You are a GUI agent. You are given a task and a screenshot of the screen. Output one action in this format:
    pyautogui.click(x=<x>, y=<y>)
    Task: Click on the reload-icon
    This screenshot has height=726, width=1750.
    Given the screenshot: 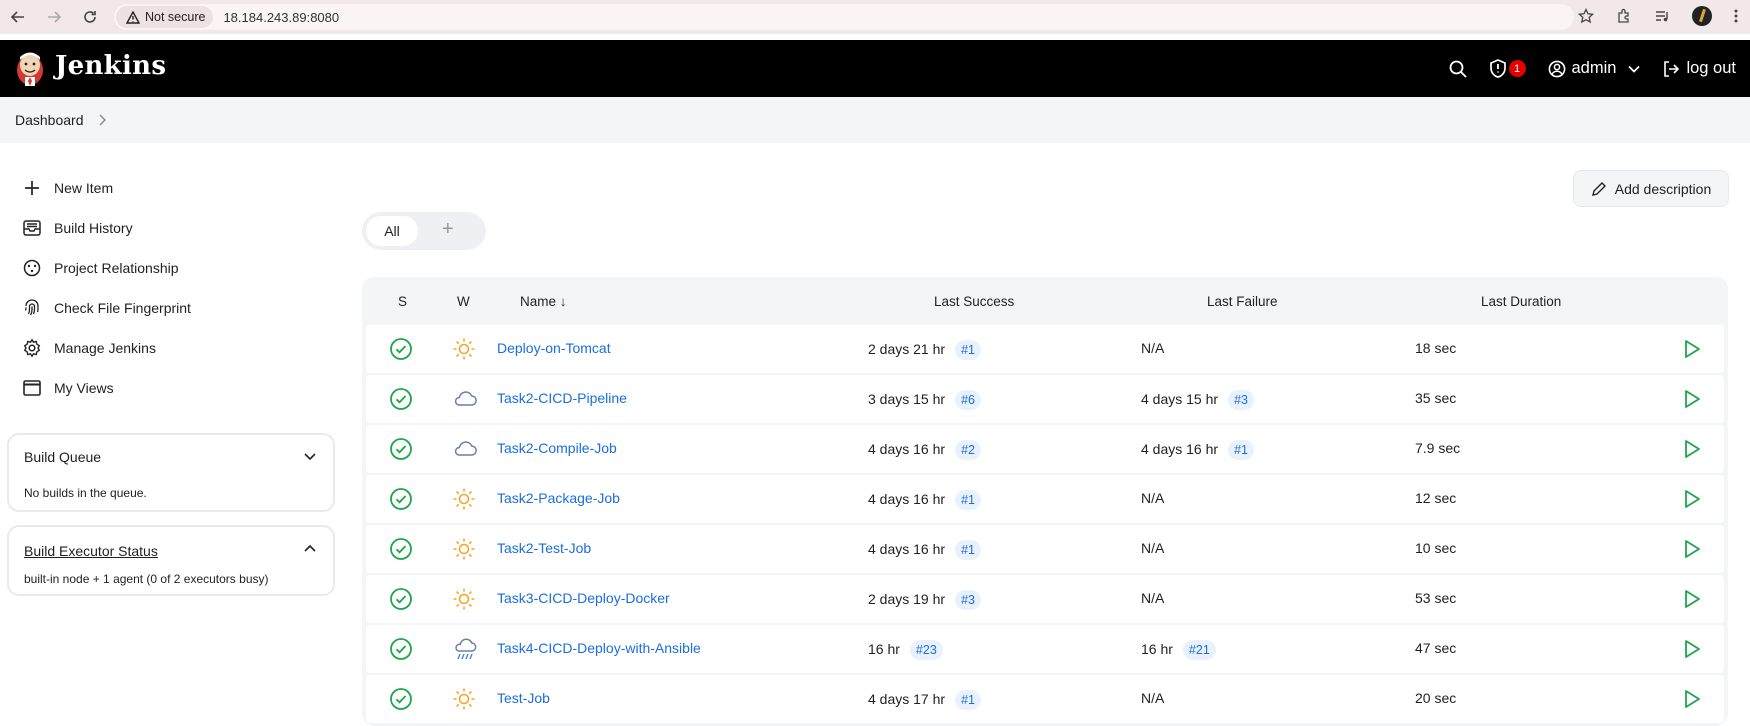 What is the action you would take?
    pyautogui.click(x=90, y=17)
    